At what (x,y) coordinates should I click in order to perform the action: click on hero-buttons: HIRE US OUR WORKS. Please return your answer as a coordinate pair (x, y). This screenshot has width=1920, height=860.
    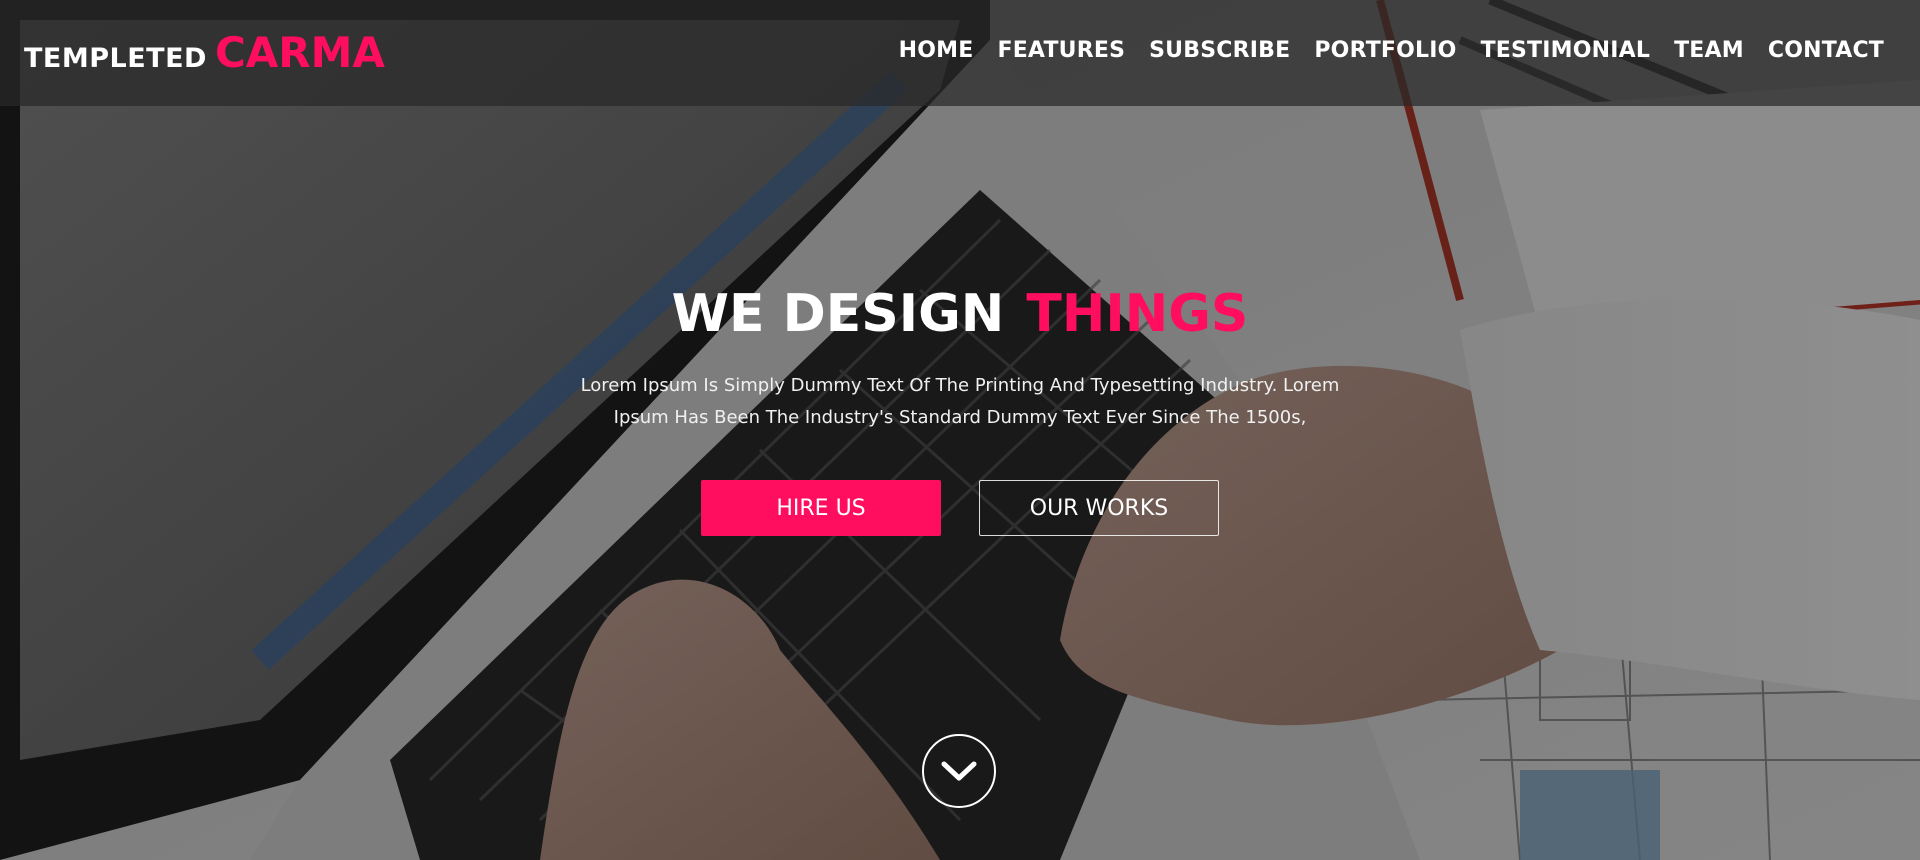
    Looking at the image, I should click on (960, 508).